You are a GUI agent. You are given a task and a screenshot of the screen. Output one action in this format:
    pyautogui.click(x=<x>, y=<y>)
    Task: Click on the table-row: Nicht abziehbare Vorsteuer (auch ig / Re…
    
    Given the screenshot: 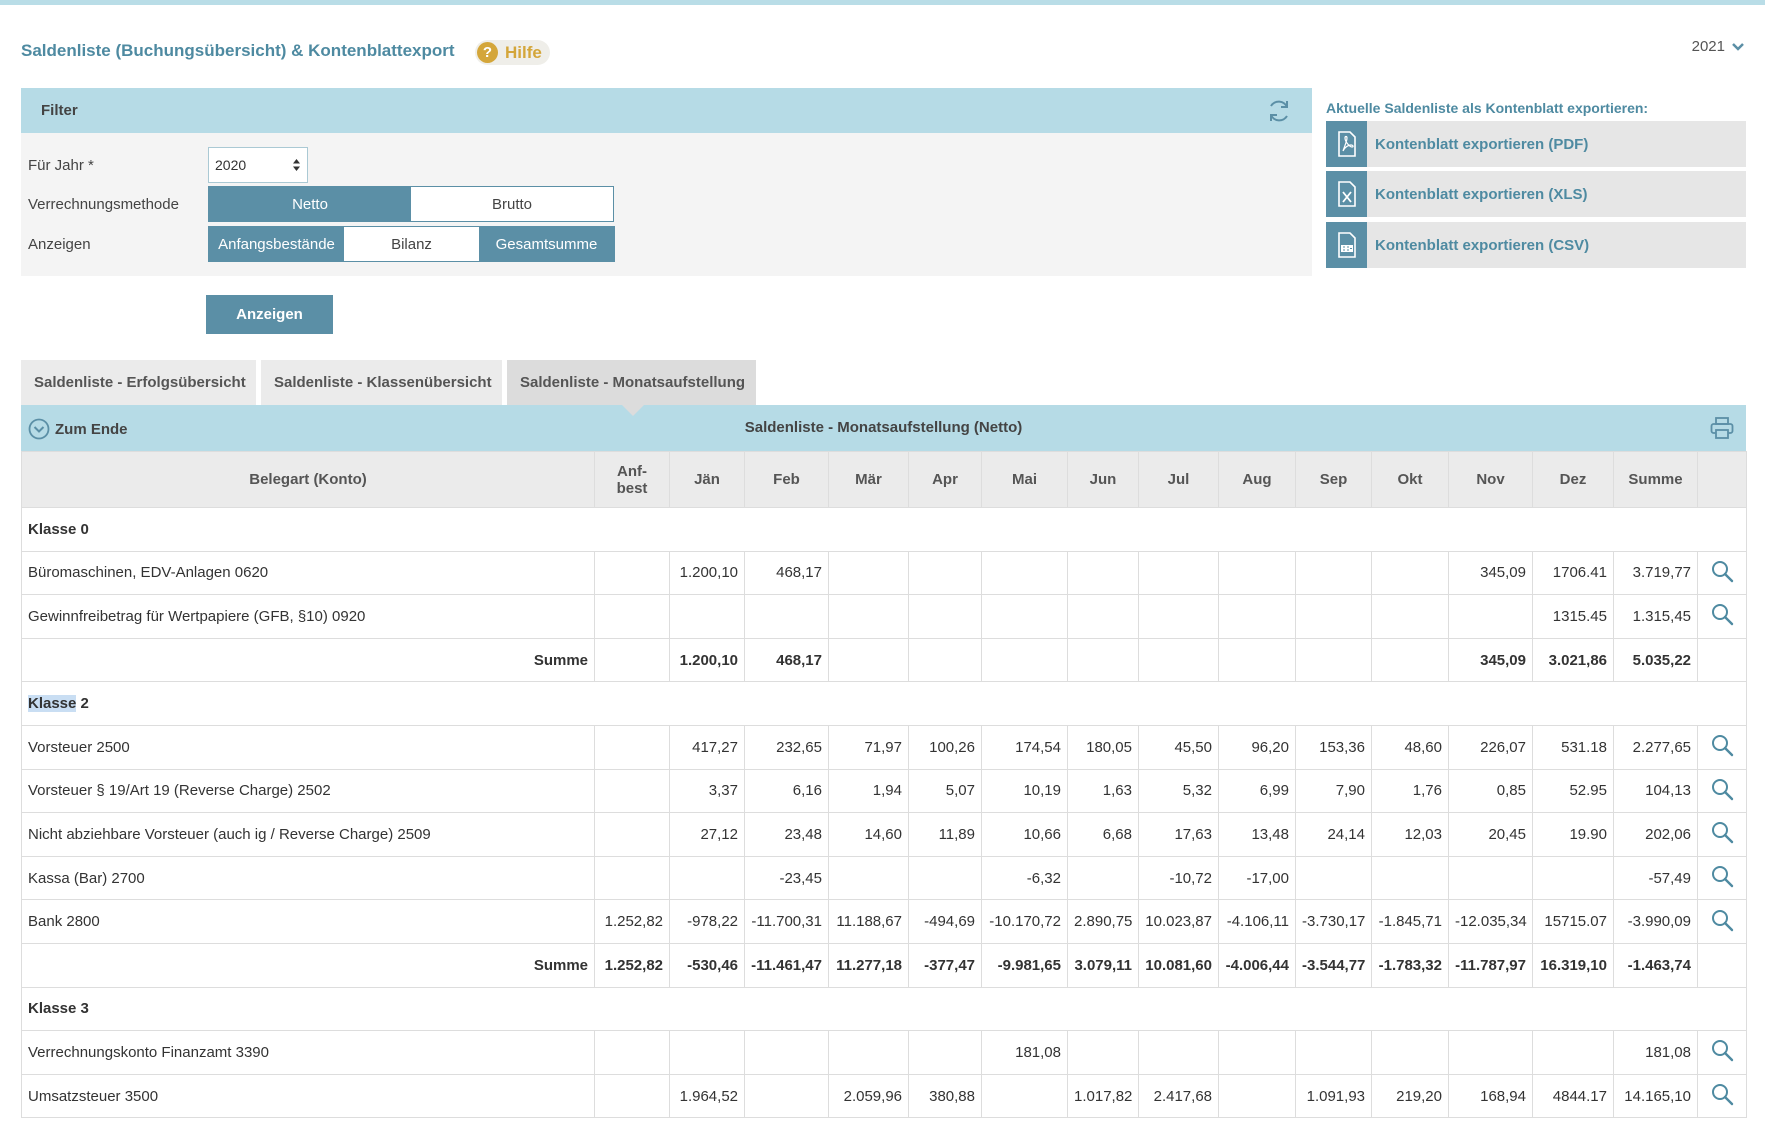 What is the action you would take?
    pyautogui.click(x=884, y=834)
    